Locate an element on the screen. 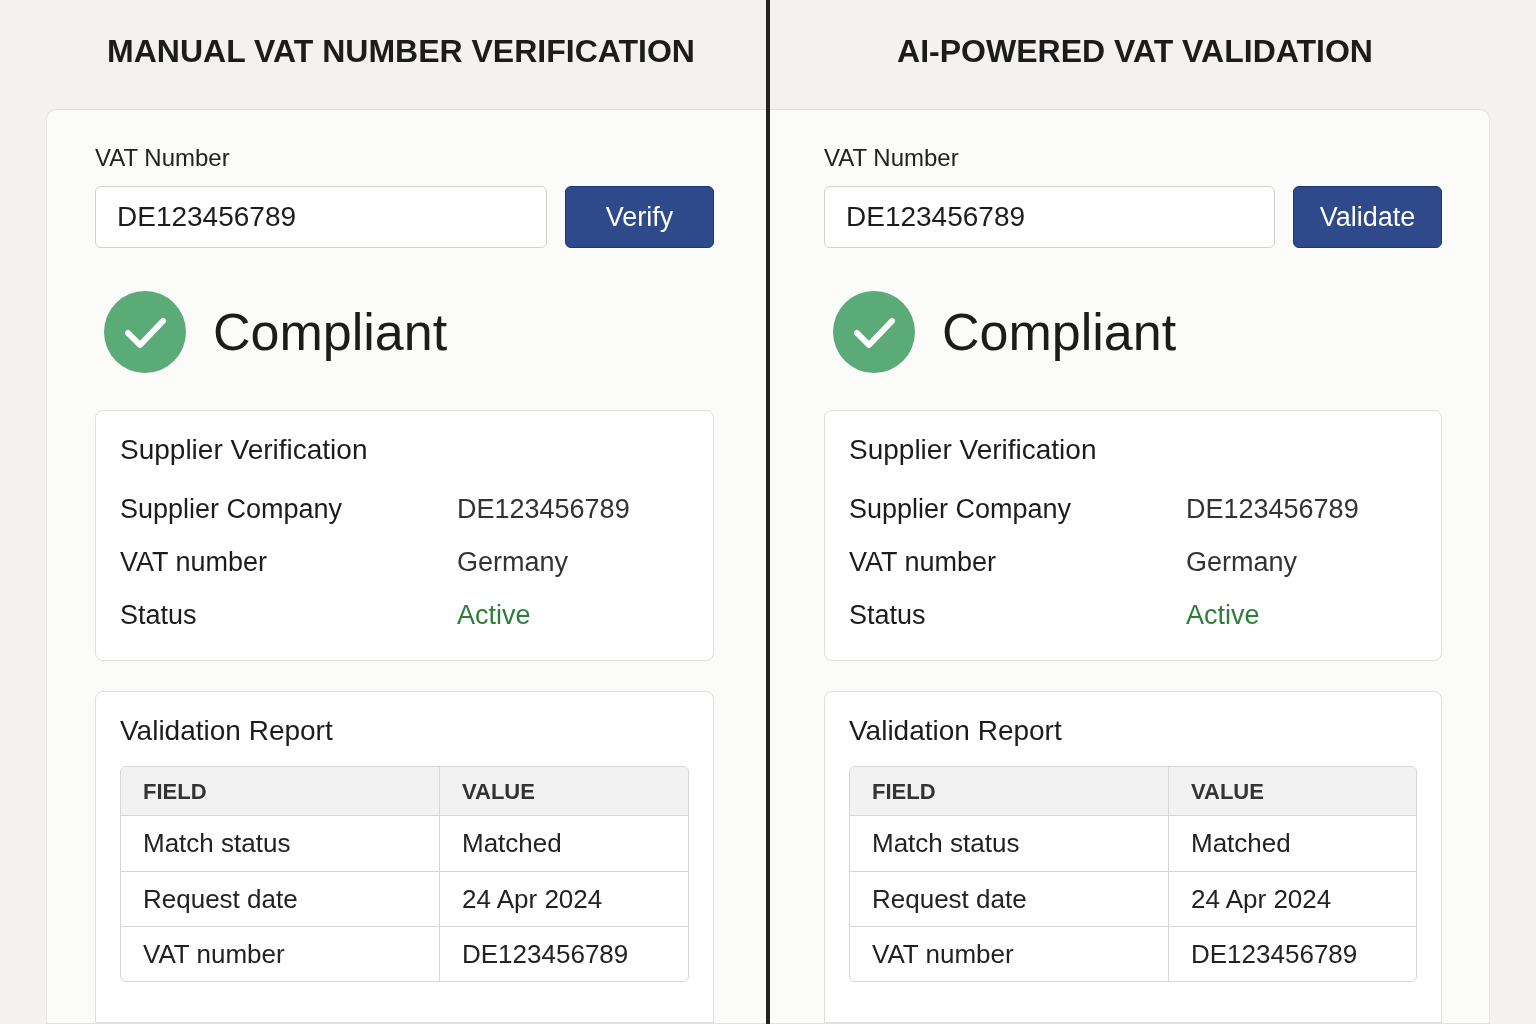 The height and width of the screenshot is (1024, 1536). panel-title: AI-POWERED VAT VALIDATION is located at coordinates (1135, 51).